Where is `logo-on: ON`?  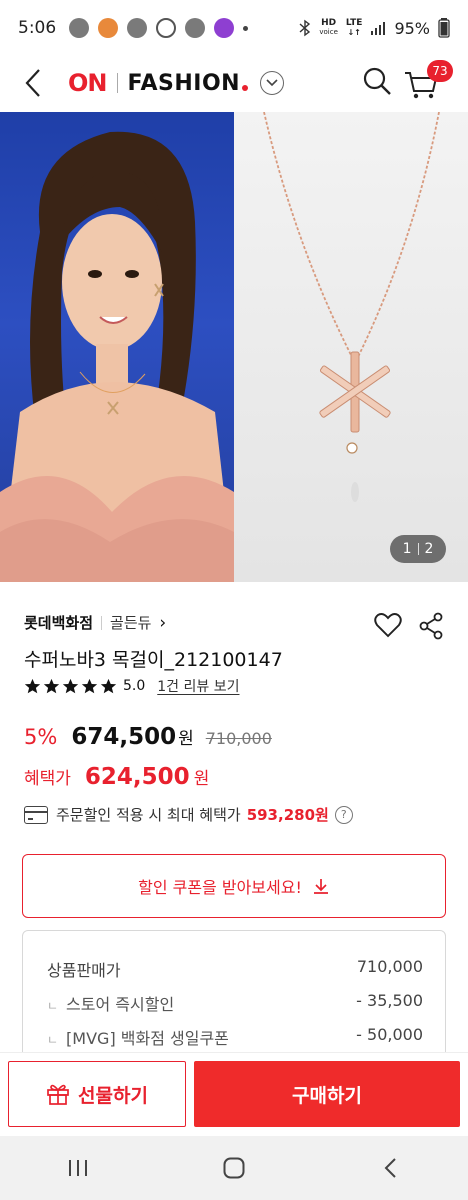 logo-on: ON is located at coordinates (87, 83).